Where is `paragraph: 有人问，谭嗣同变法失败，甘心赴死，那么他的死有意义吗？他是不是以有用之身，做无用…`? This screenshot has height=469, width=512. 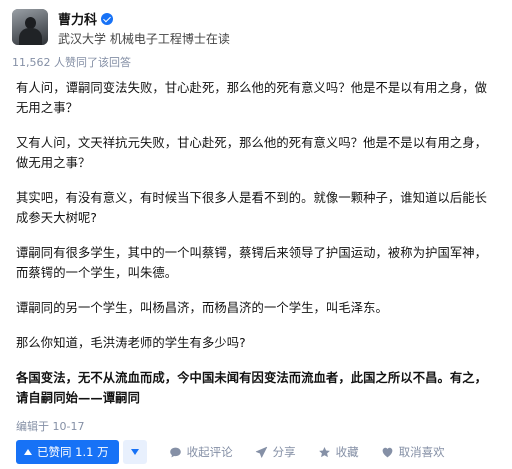 paragraph: 有人问，谭嗣同变法失败，甘心赴死，那么他的死有意义吗？他是不是以有用之身，做无用… is located at coordinates (252, 98).